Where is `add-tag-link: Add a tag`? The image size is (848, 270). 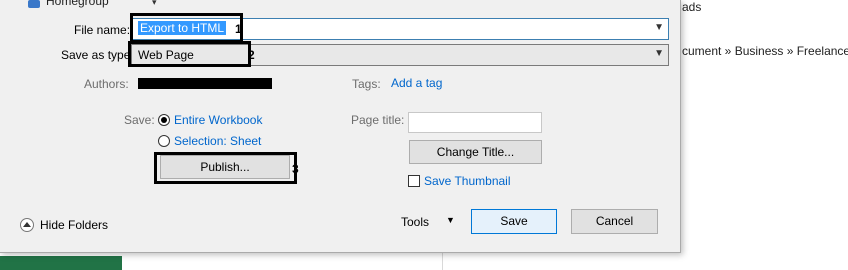 add-tag-link: Add a tag is located at coordinates (416, 83).